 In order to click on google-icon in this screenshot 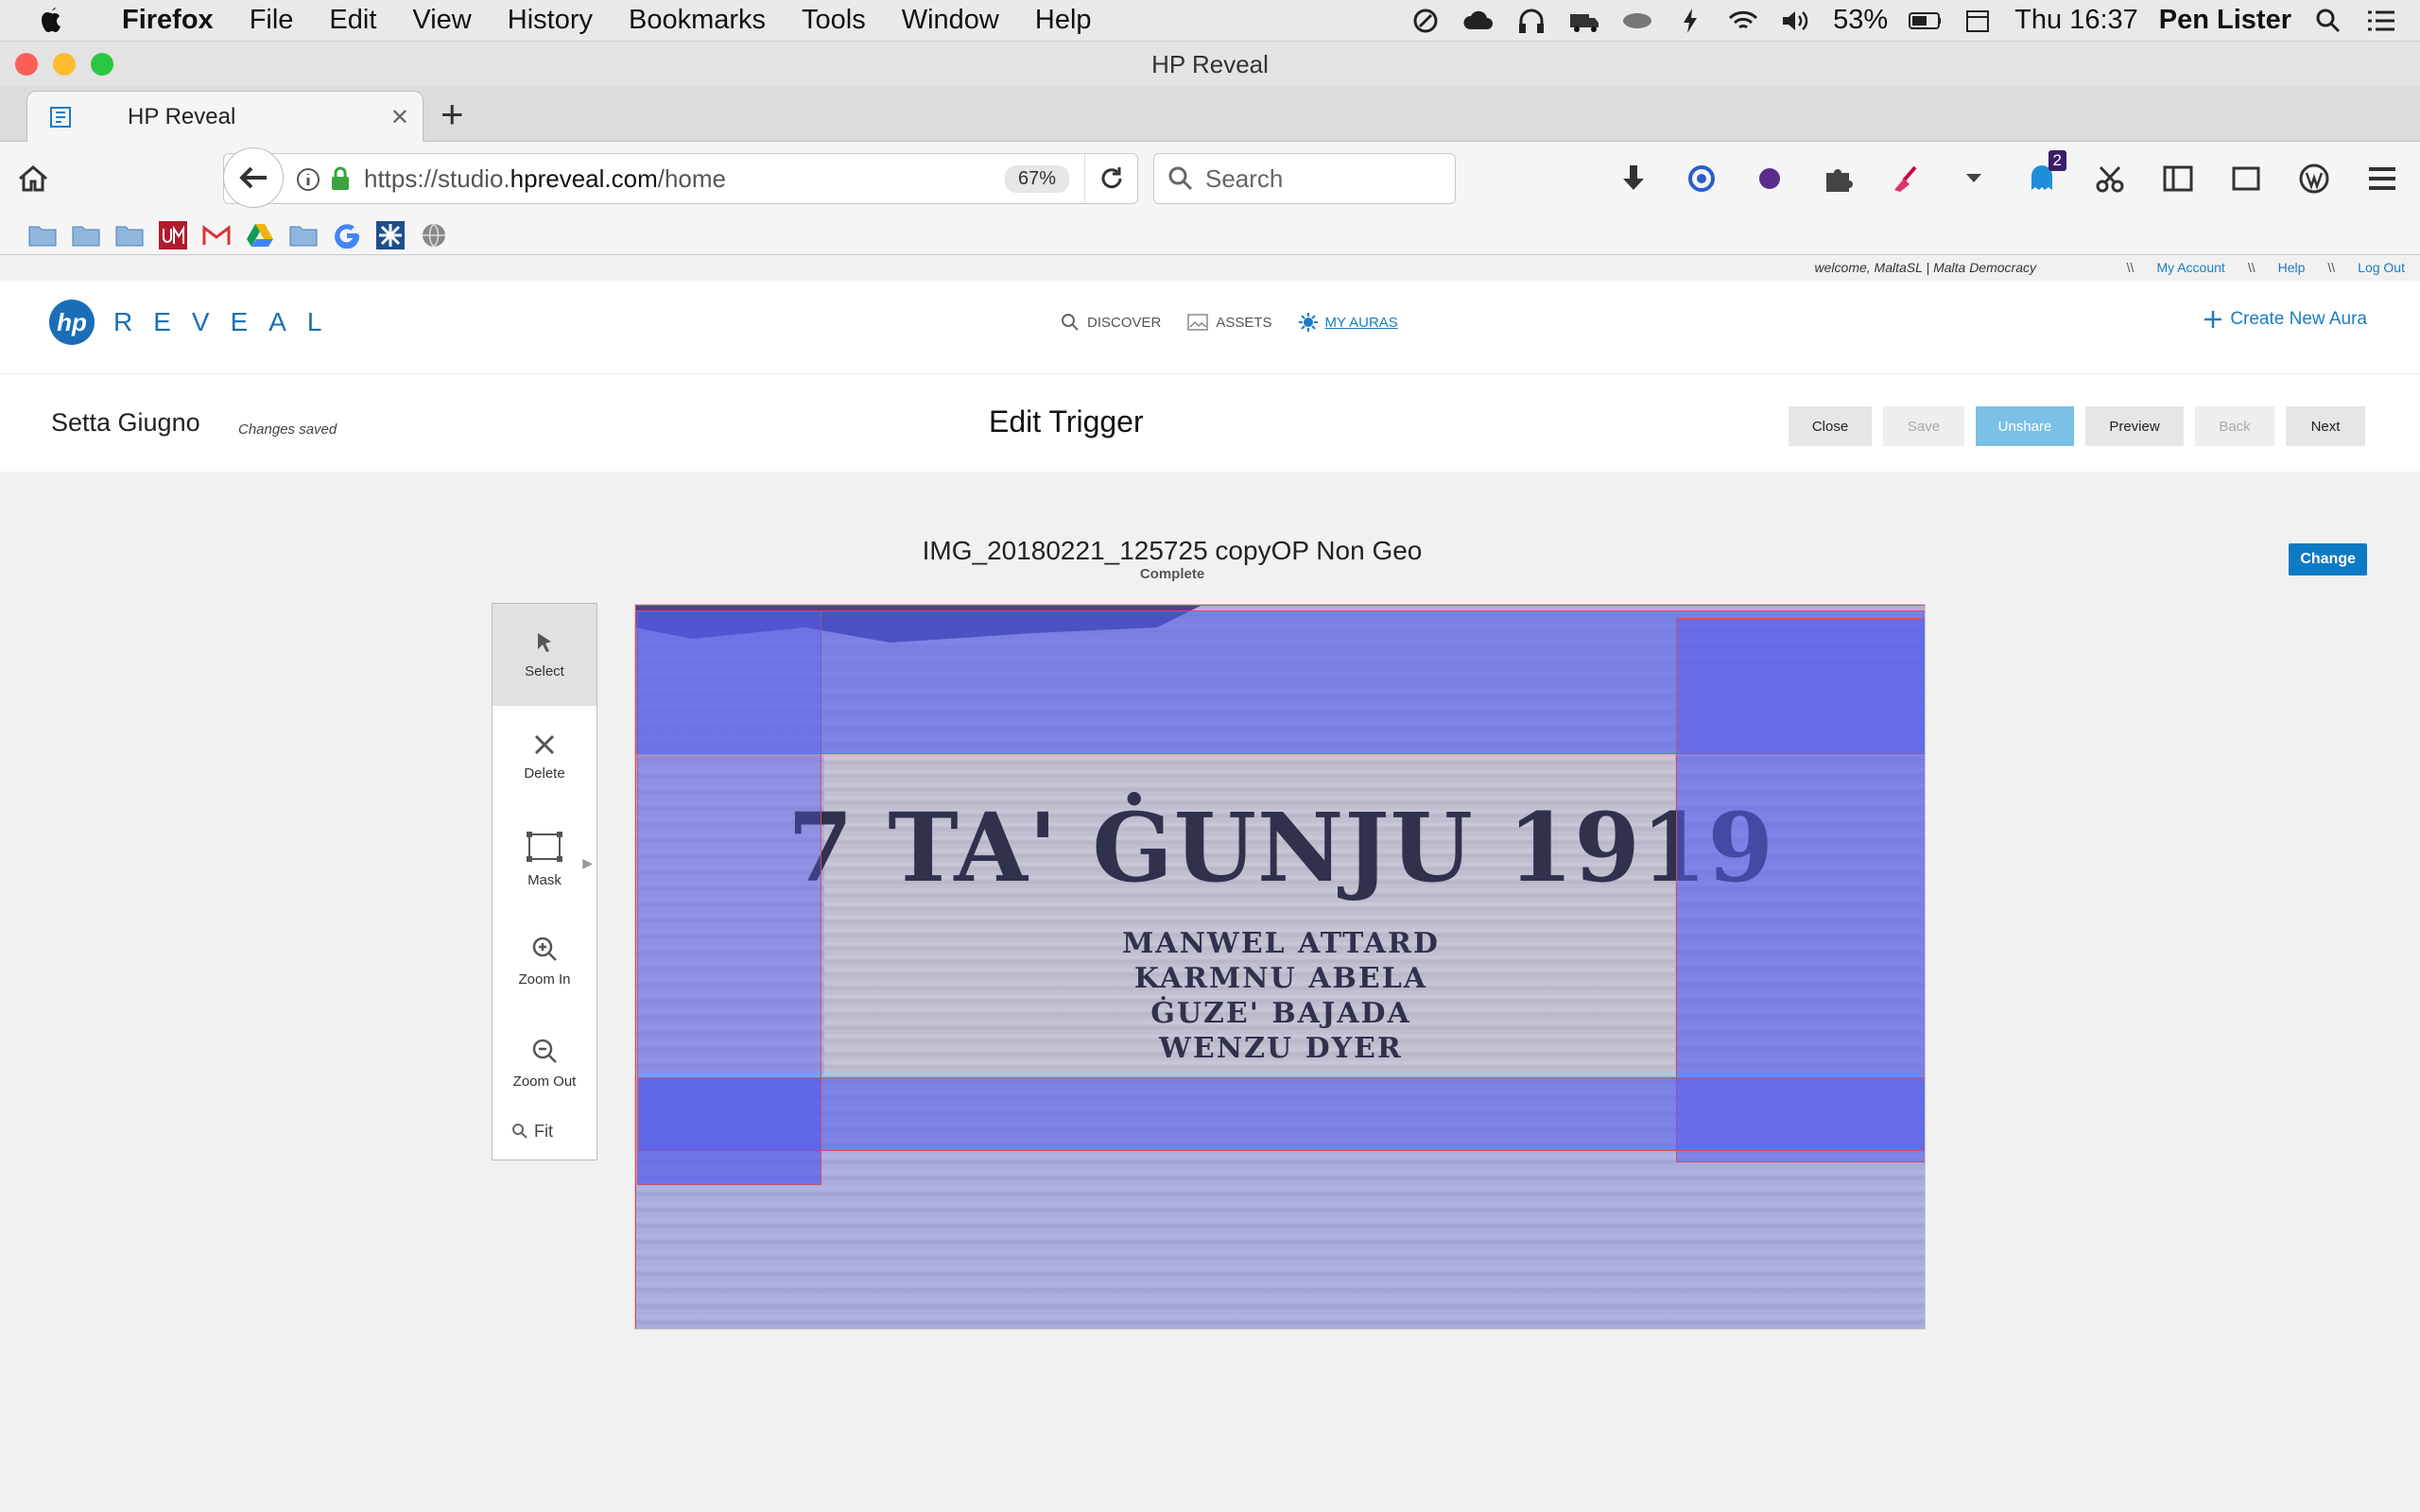, I will do `click(347, 235)`.